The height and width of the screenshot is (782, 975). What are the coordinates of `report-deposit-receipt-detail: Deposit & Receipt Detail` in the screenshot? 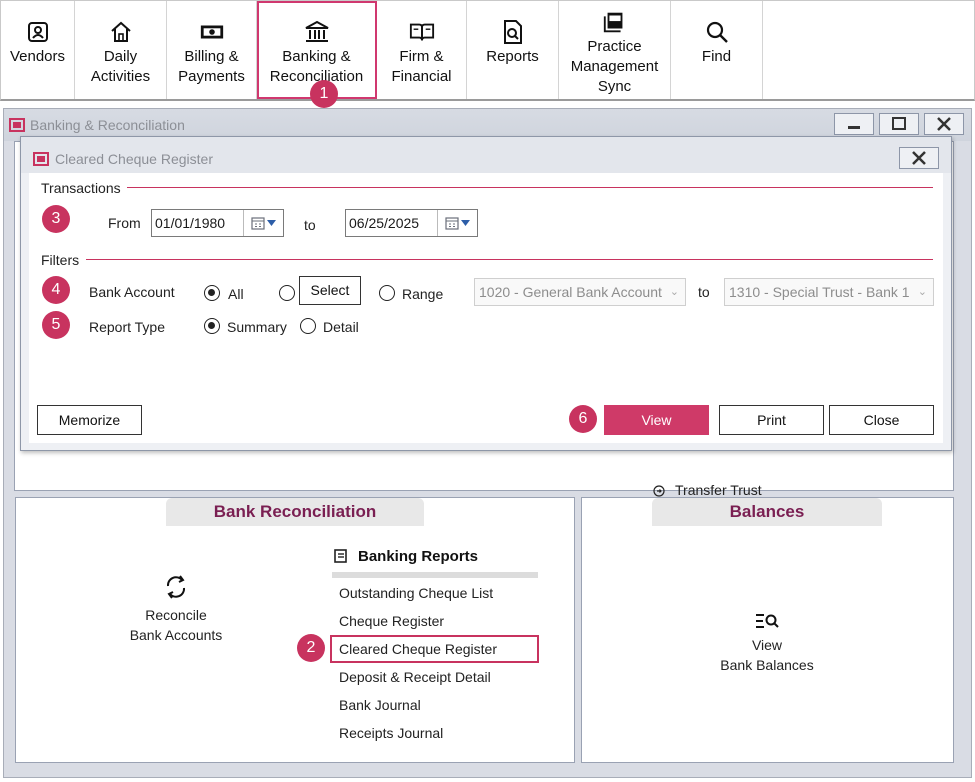 It's located at (415, 677).